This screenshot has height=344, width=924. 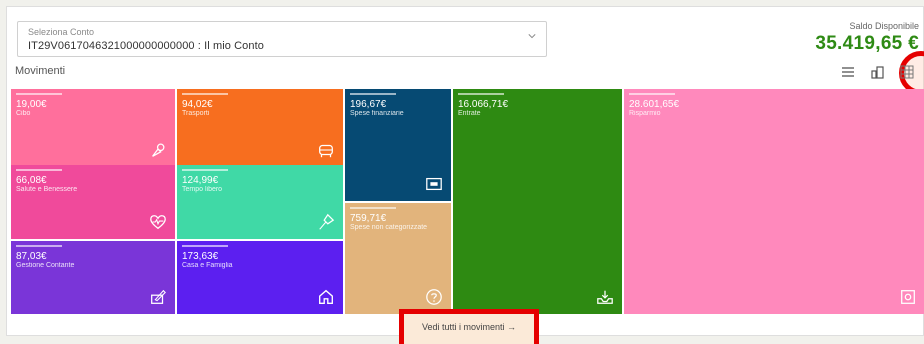 What do you see at coordinates (483, 104) in the screenshot?
I see `tile-amount: 16.066,71€` at bounding box center [483, 104].